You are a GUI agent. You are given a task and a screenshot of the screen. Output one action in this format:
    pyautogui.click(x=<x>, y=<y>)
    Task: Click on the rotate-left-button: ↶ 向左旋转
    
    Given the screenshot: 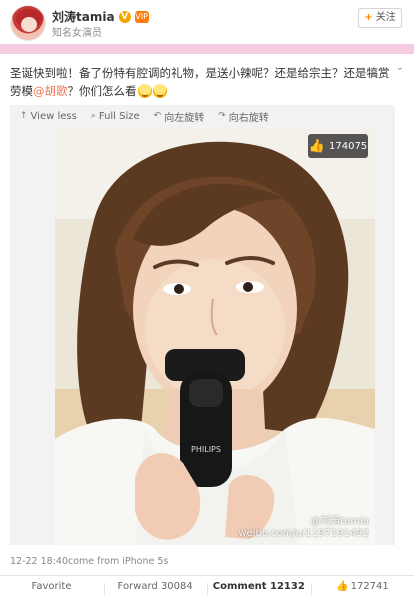 What is the action you would take?
    pyautogui.click(x=179, y=116)
    